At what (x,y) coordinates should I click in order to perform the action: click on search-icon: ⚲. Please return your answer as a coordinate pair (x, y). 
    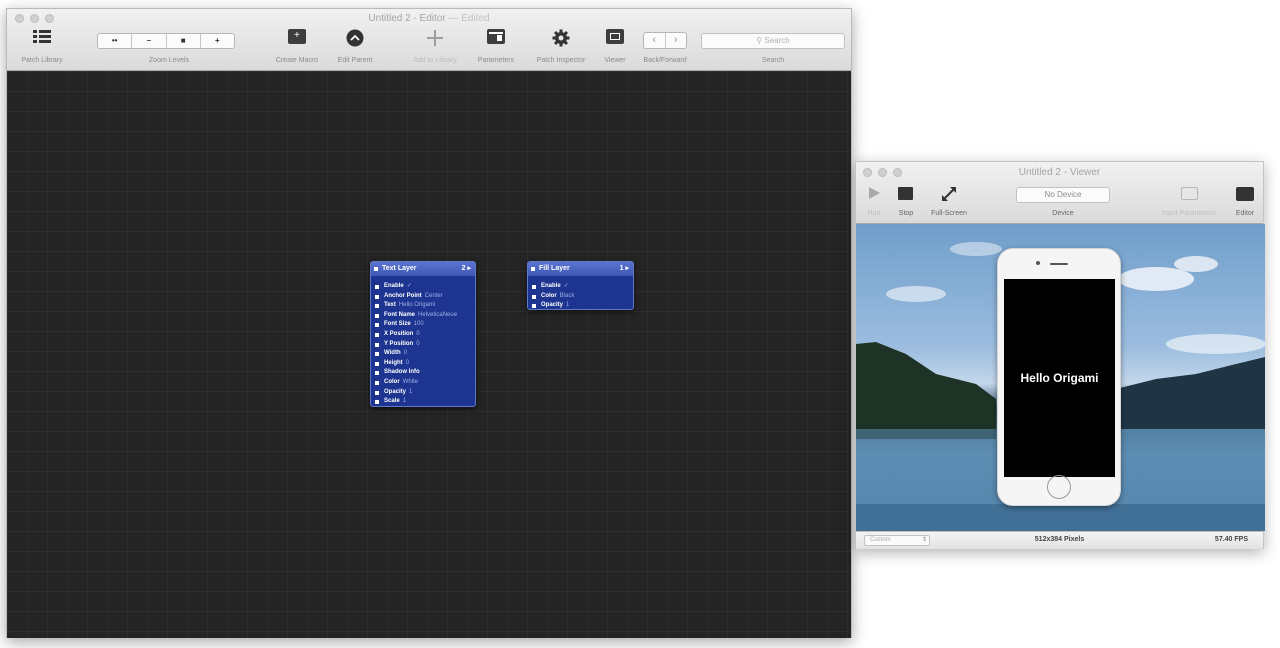
    Looking at the image, I should click on (759, 40).